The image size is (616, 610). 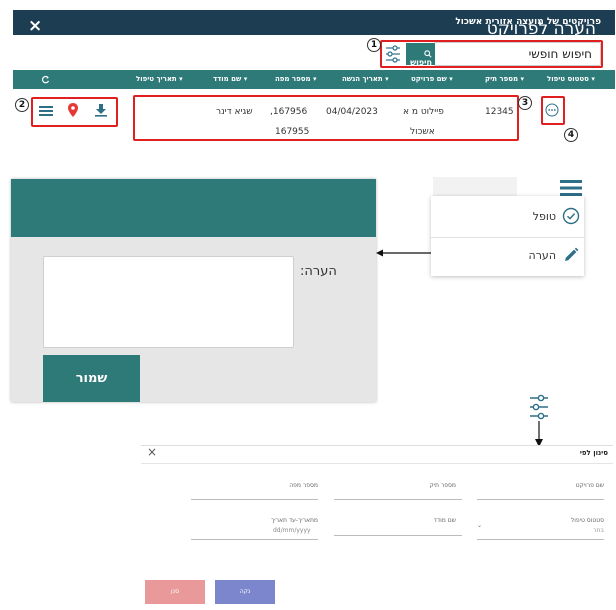 What do you see at coordinates (288, 112) in the screenshot?
I see `cell-map-number-1: ,167956` at bounding box center [288, 112].